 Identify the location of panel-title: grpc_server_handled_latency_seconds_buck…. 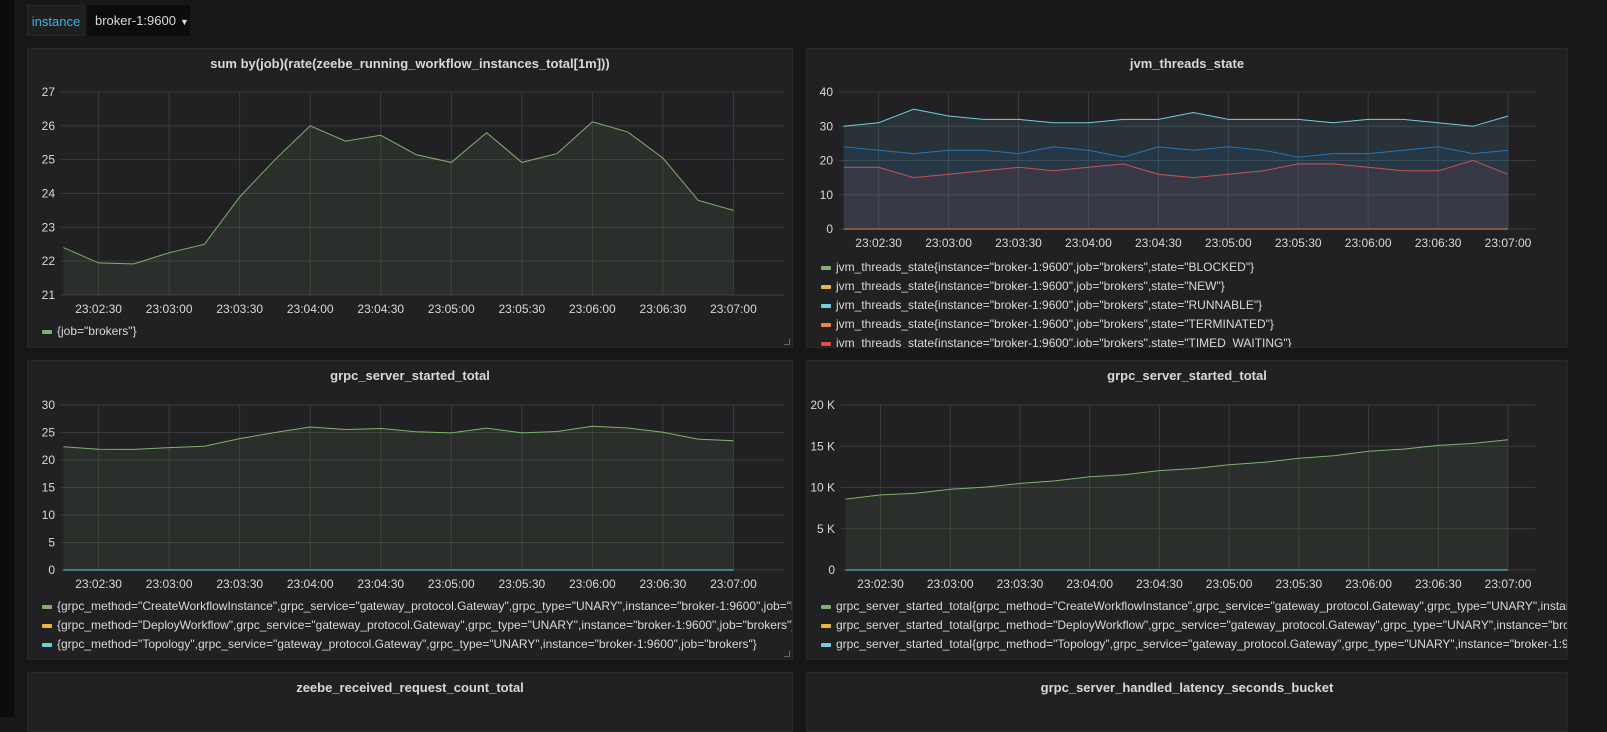
(1187, 687).